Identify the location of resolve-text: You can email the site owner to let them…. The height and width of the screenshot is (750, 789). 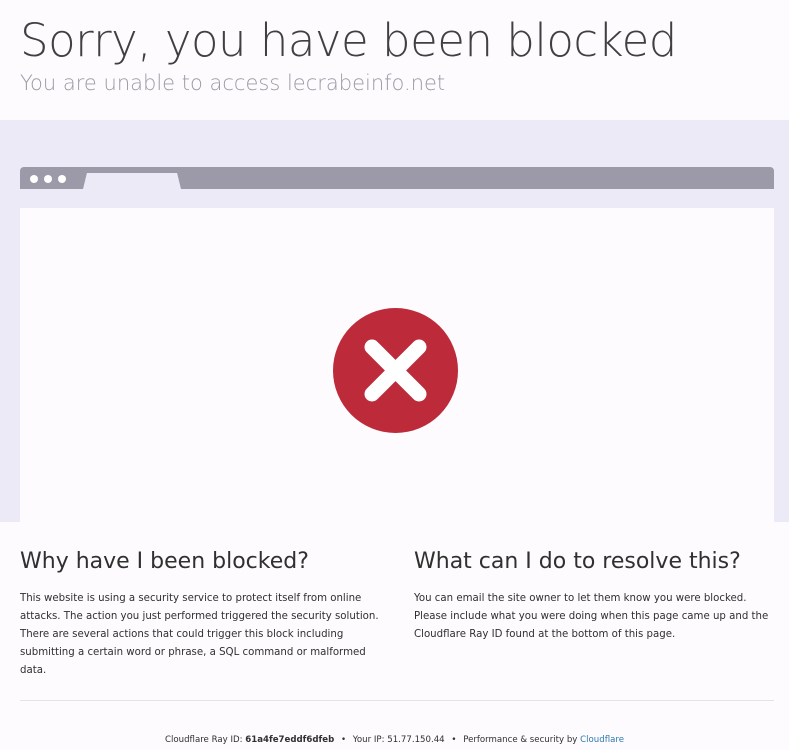
(591, 616).